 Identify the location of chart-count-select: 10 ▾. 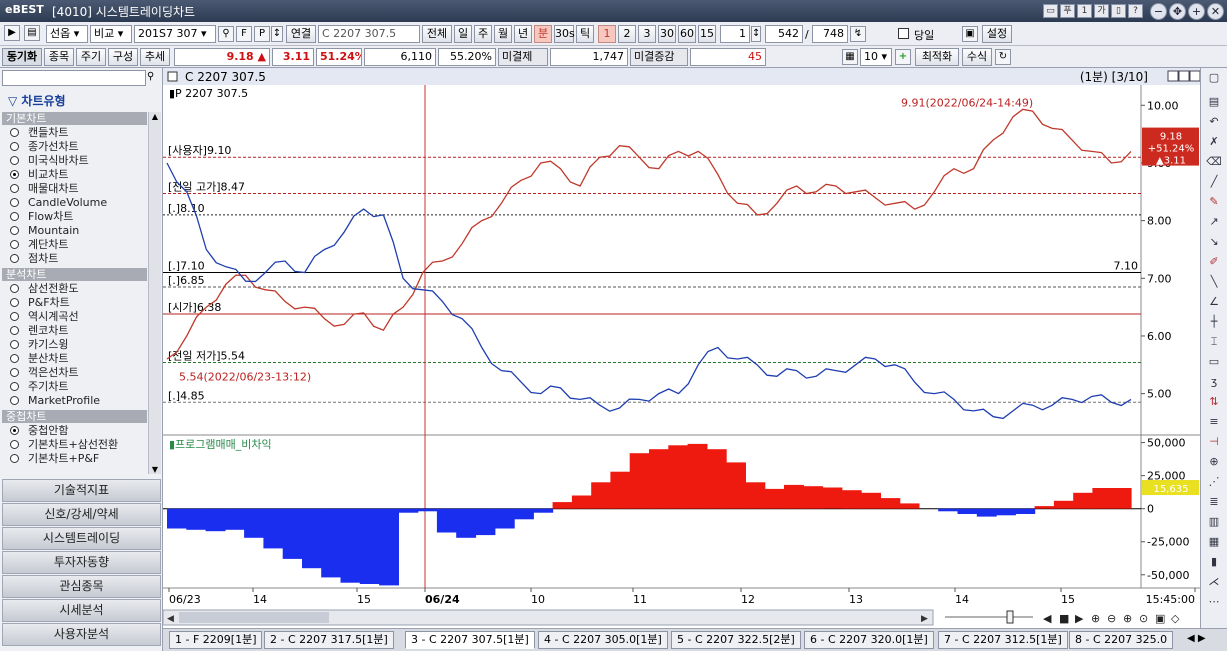
(876, 57).